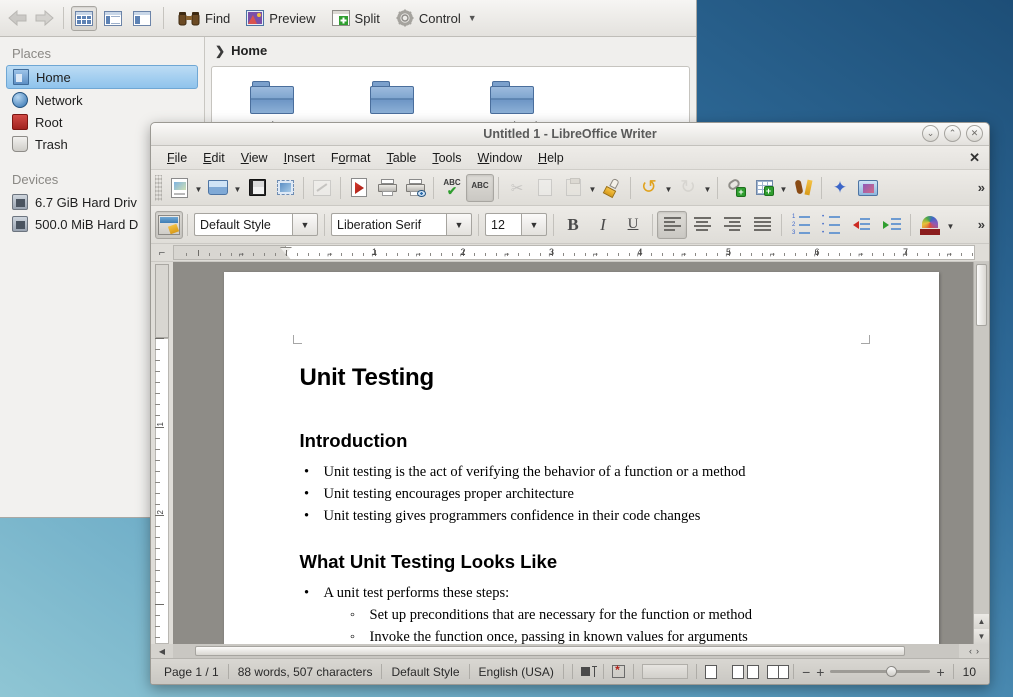 This screenshot has height=697, width=1013. What do you see at coordinates (243, 224) in the screenshot?
I see `paragraph-style-input` at bounding box center [243, 224].